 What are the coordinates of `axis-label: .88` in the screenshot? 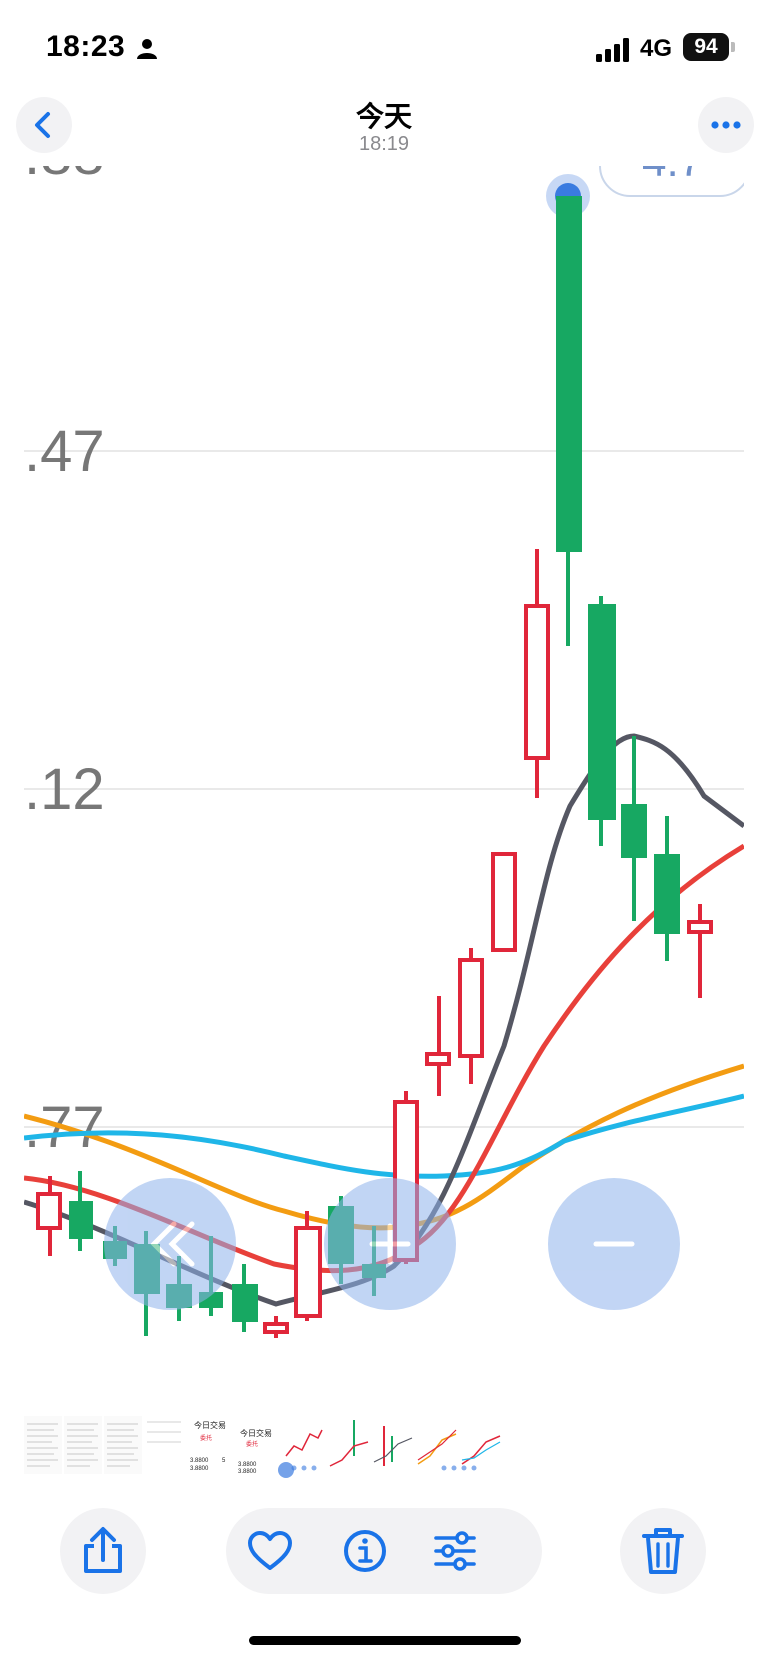 It's located at (64, 176).